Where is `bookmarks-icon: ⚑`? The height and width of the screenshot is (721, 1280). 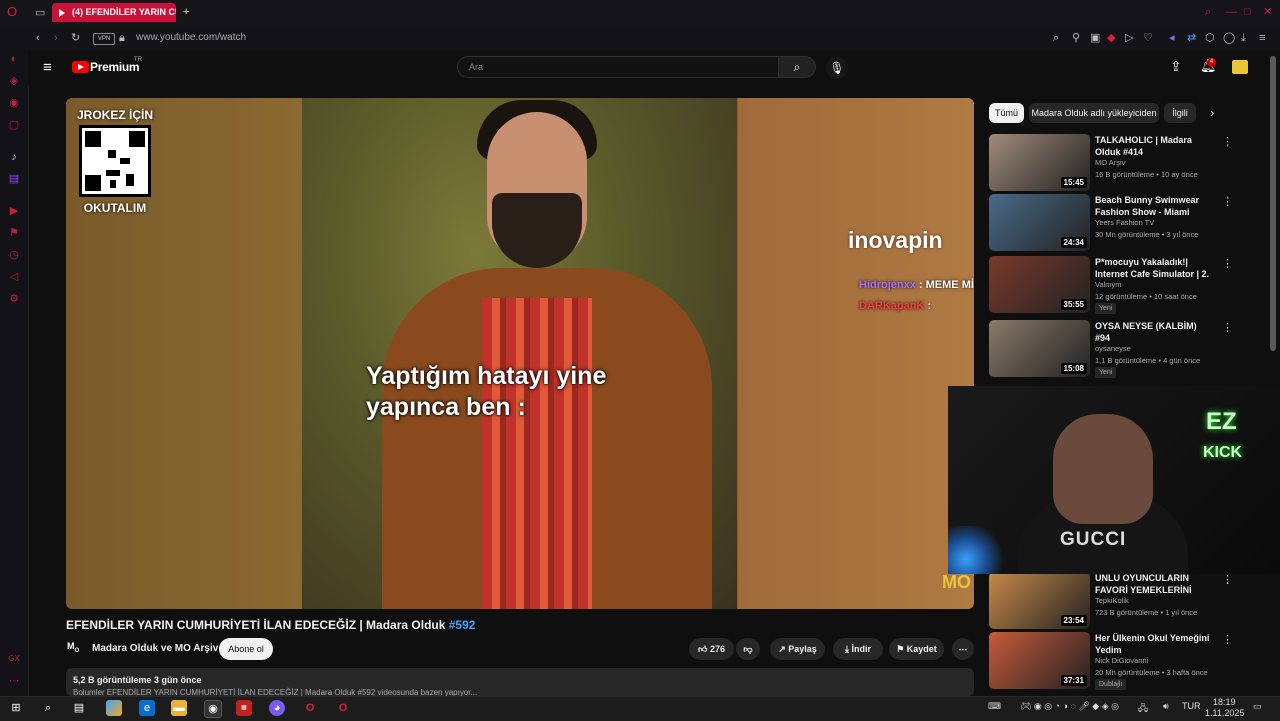
bookmarks-icon: ⚑ is located at coordinates (14, 233).